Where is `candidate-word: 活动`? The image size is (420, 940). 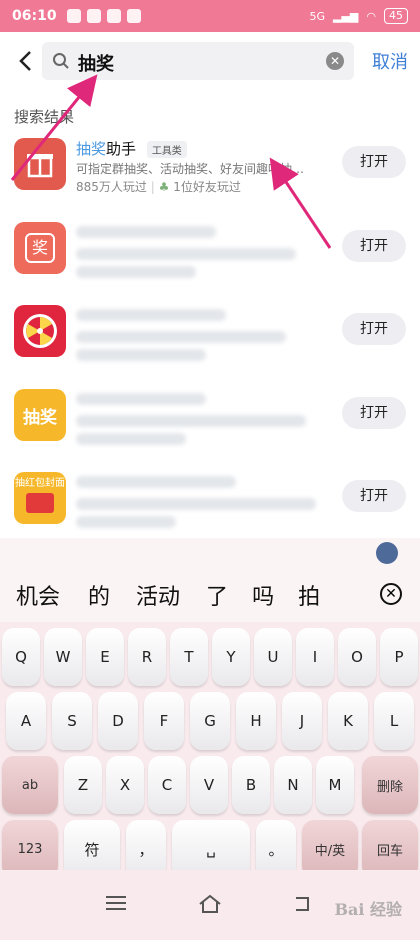
candidate-word: 活动 is located at coordinates (158, 595).